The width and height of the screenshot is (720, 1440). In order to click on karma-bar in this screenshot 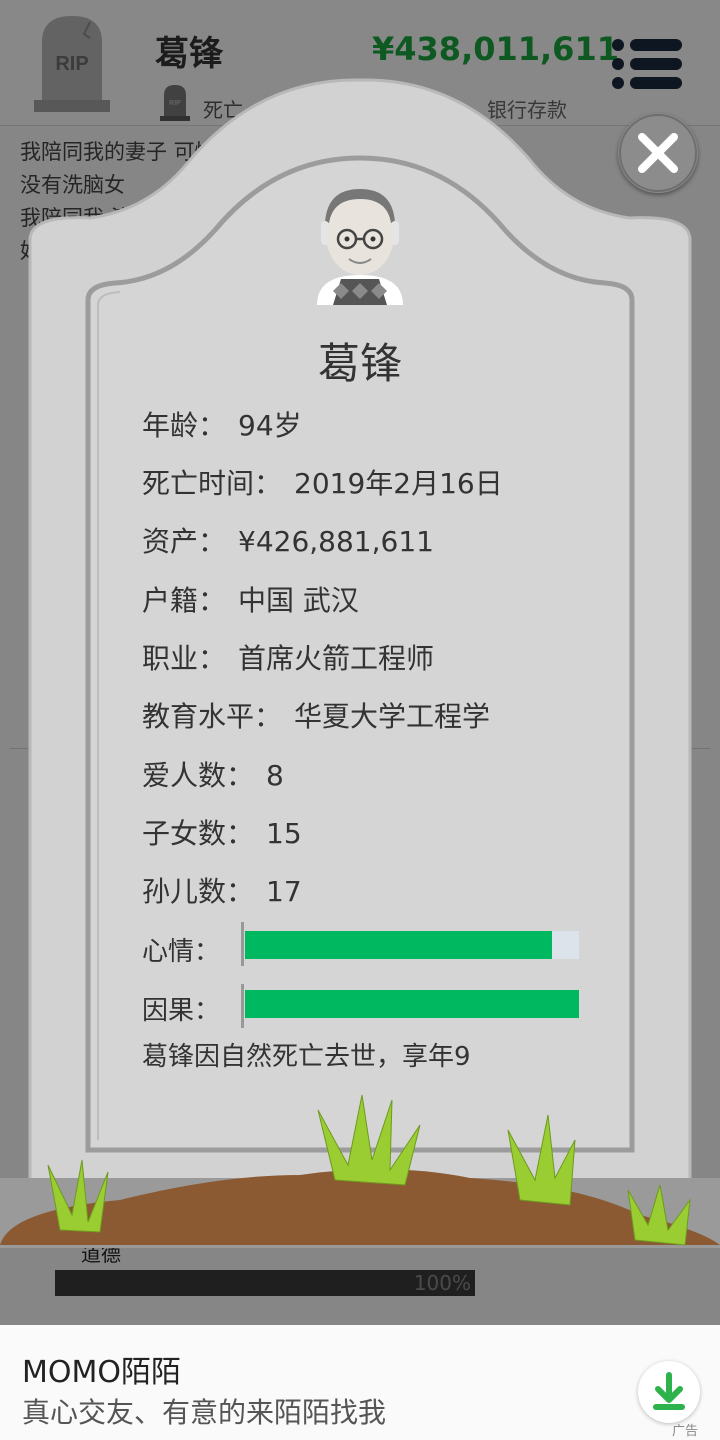, I will do `click(412, 1004)`.